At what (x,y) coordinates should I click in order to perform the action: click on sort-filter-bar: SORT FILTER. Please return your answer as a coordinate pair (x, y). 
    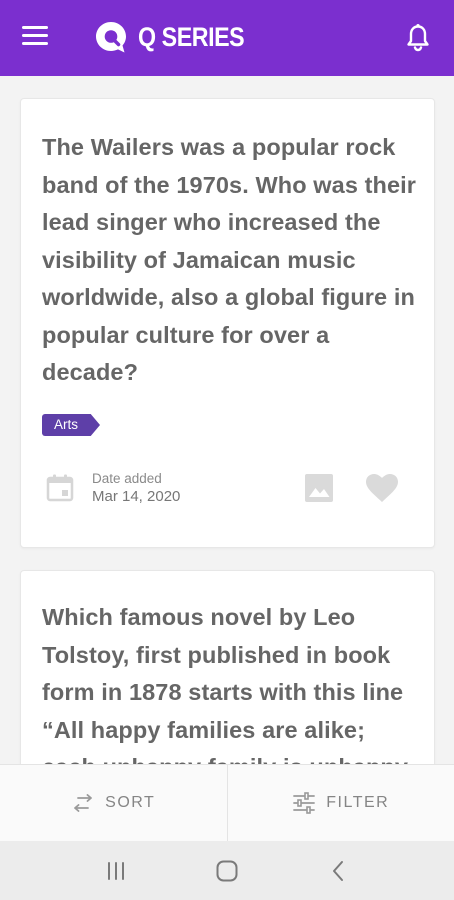
    Looking at the image, I should click on (227, 802).